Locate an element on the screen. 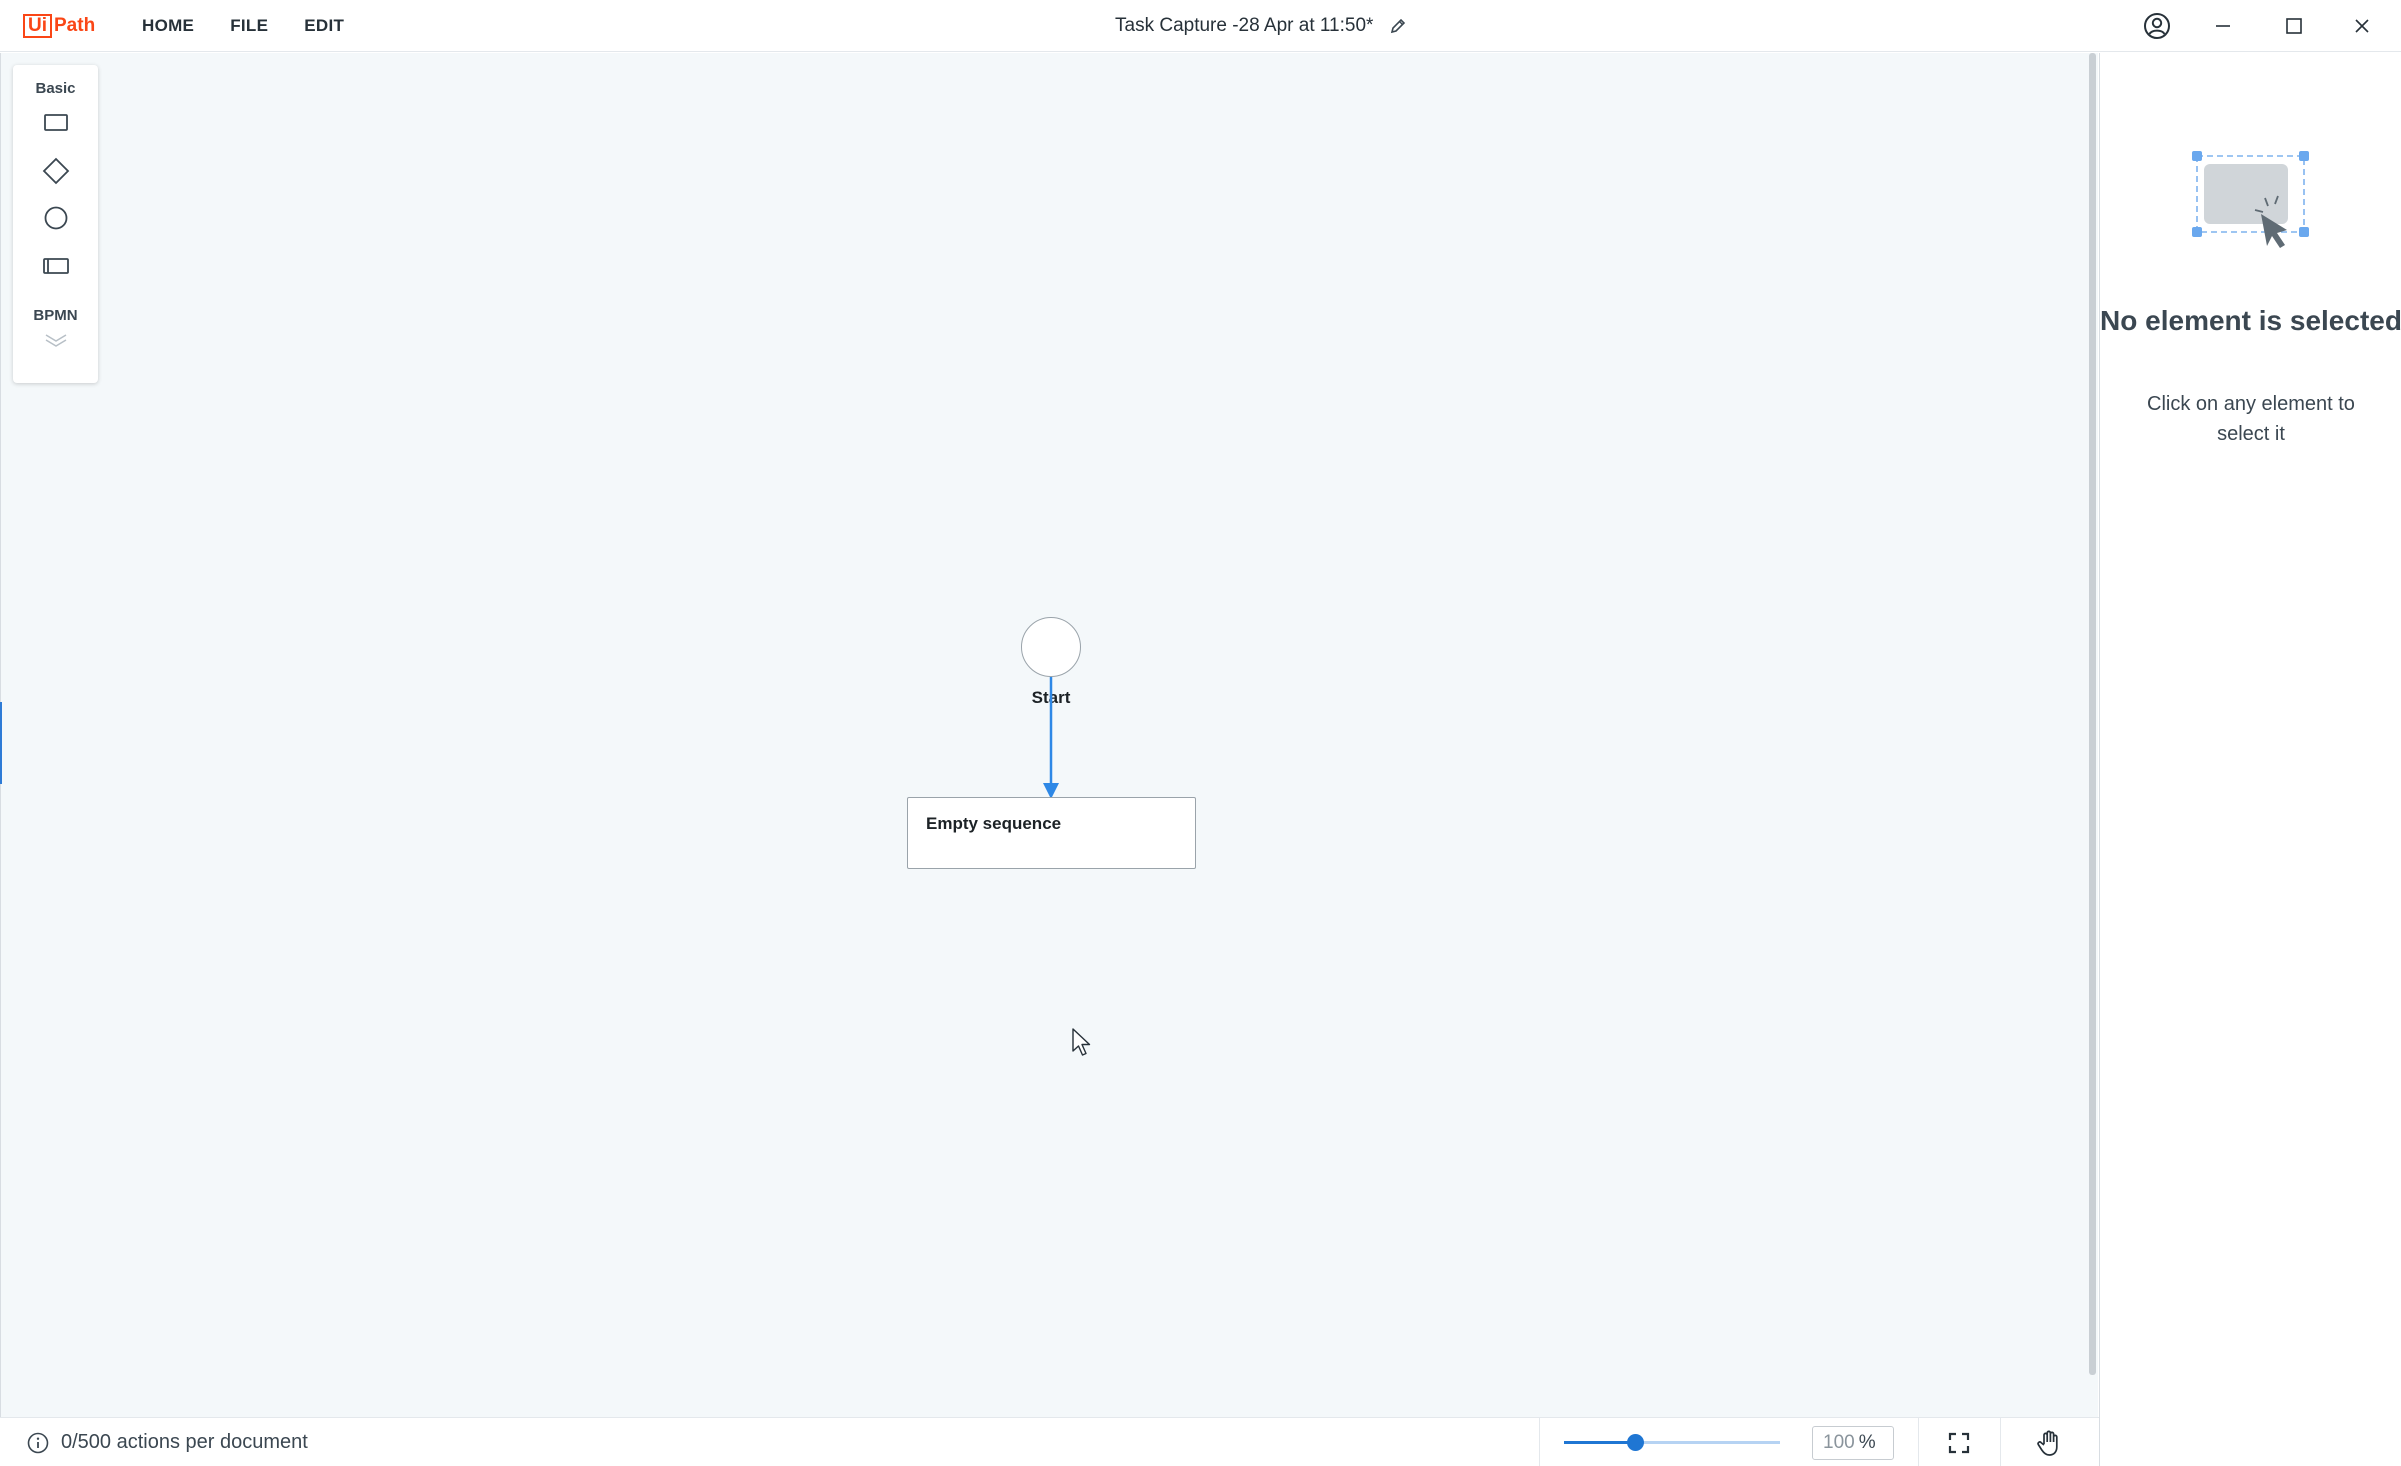  main-menu: HOME FILE EDIT is located at coordinates (243, 26).